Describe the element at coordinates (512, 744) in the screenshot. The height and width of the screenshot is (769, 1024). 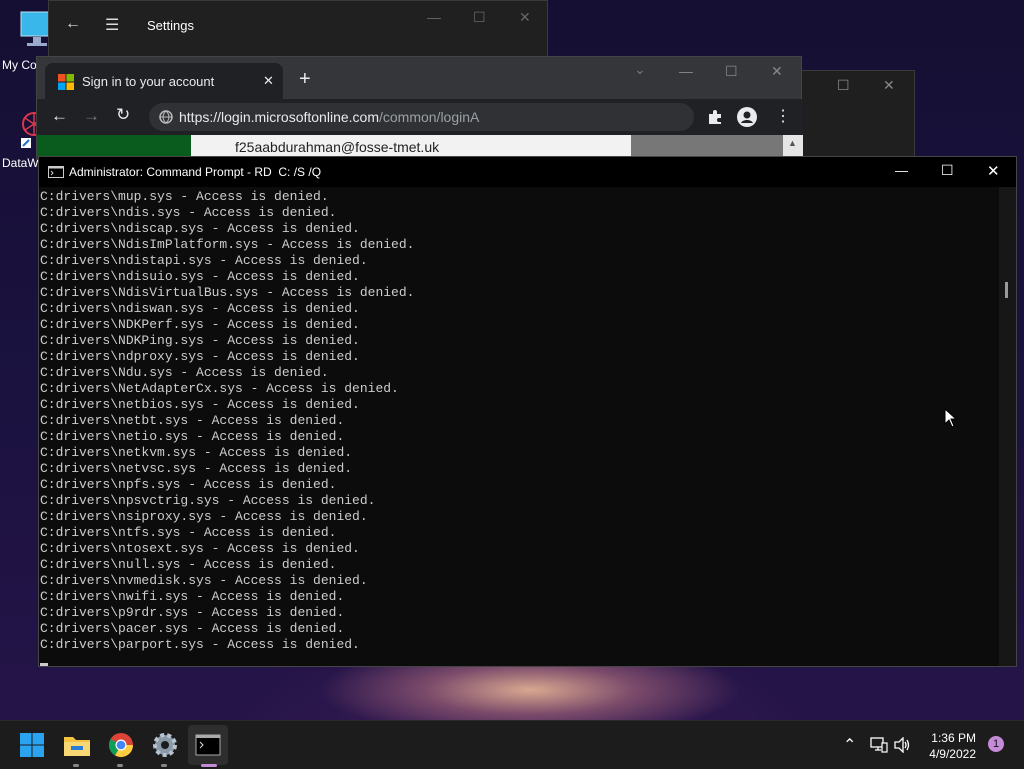
I see `taskbar: ⌃ 1:36 PM 4/9/2022` at that location.